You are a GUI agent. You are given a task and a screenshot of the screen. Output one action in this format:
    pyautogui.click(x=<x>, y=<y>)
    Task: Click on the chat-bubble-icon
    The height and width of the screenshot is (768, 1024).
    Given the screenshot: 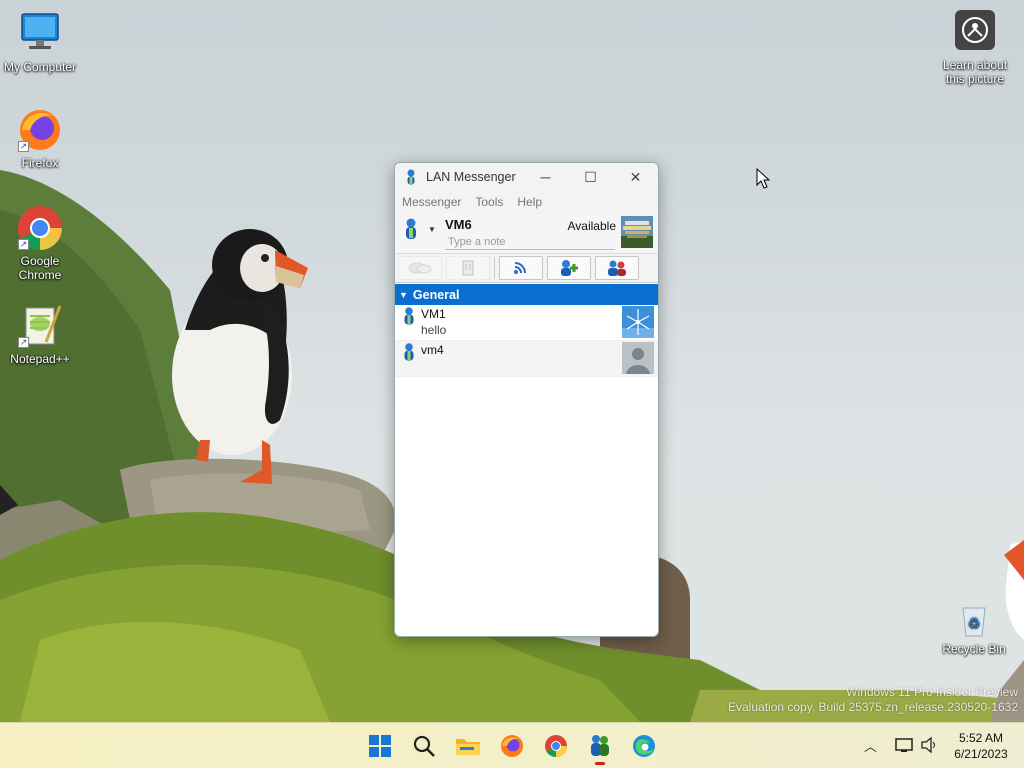 What is the action you would take?
    pyautogui.click(x=420, y=268)
    